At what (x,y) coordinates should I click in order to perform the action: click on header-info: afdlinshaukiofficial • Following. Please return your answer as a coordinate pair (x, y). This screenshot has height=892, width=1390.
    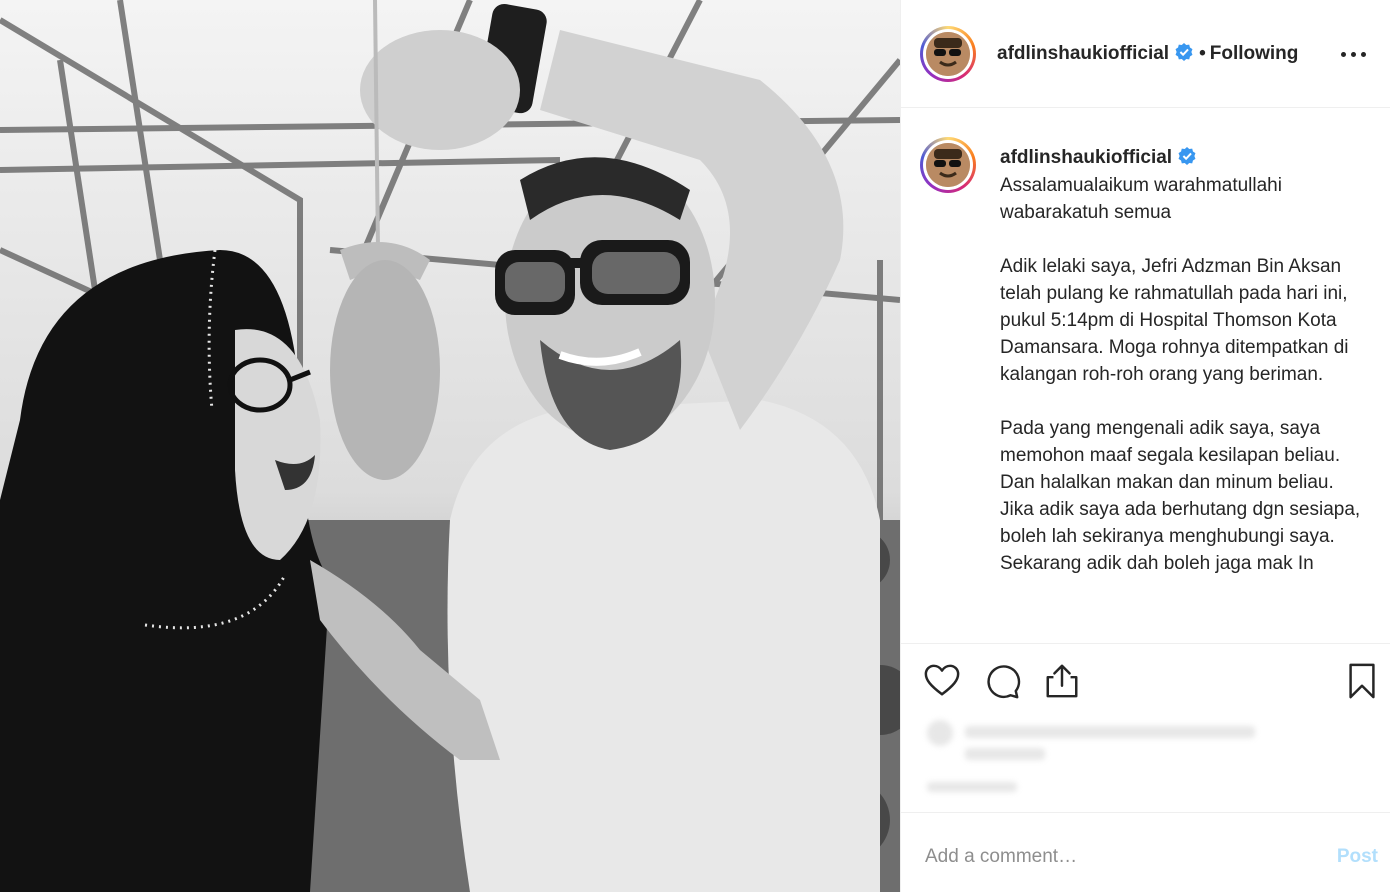
    Looking at the image, I should click on (1147, 54).